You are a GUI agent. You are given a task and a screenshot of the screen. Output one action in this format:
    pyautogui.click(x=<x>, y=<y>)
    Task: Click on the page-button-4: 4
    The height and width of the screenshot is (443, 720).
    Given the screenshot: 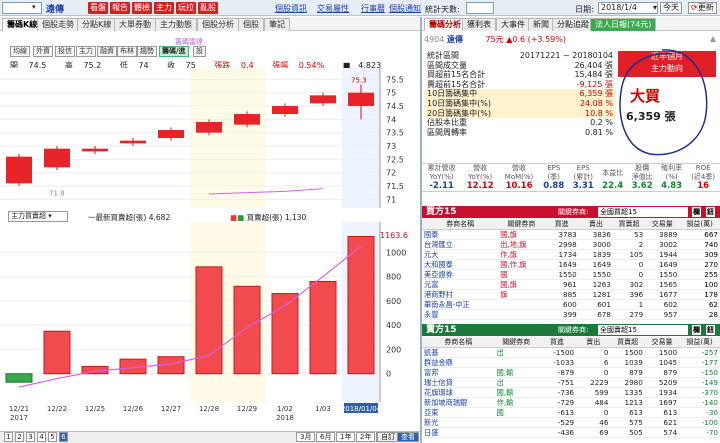 What is the action you would take?
    pyautogui.click(x=41, y=437)
    